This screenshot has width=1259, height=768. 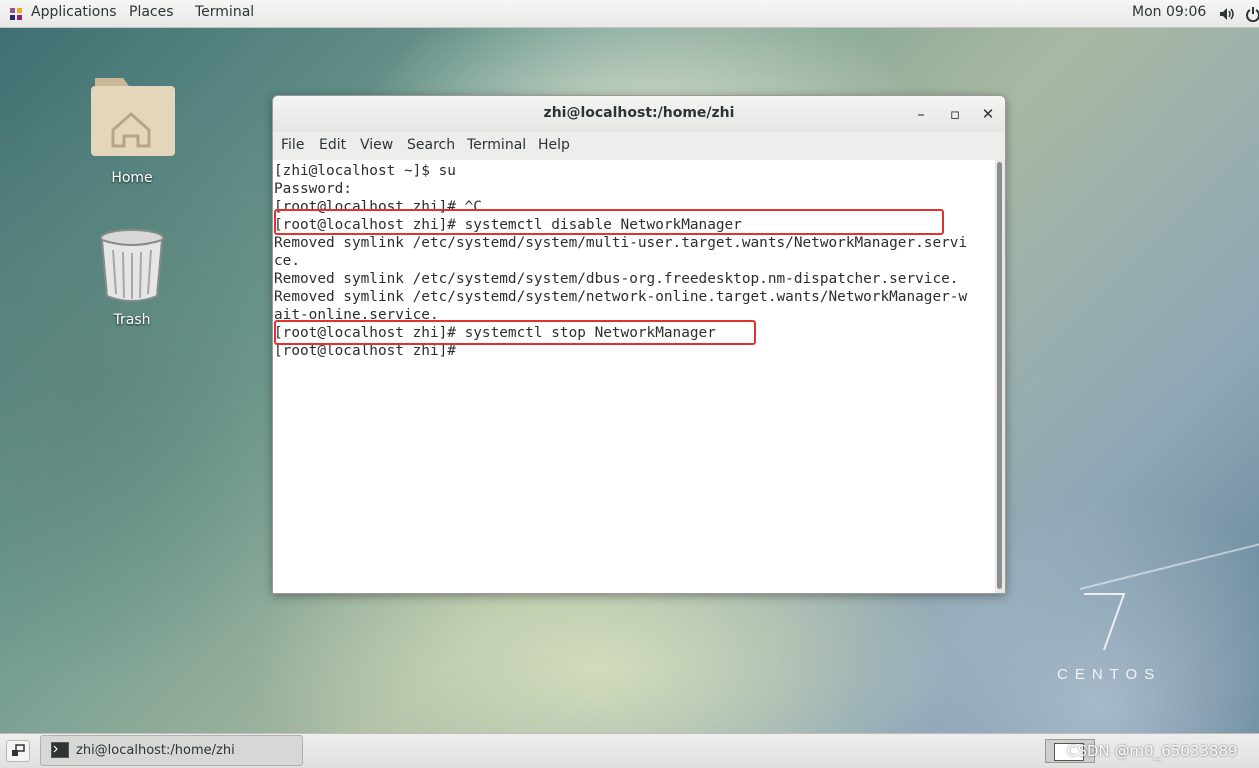 I want to click on volume-icon, so click(x=1227, y=14).